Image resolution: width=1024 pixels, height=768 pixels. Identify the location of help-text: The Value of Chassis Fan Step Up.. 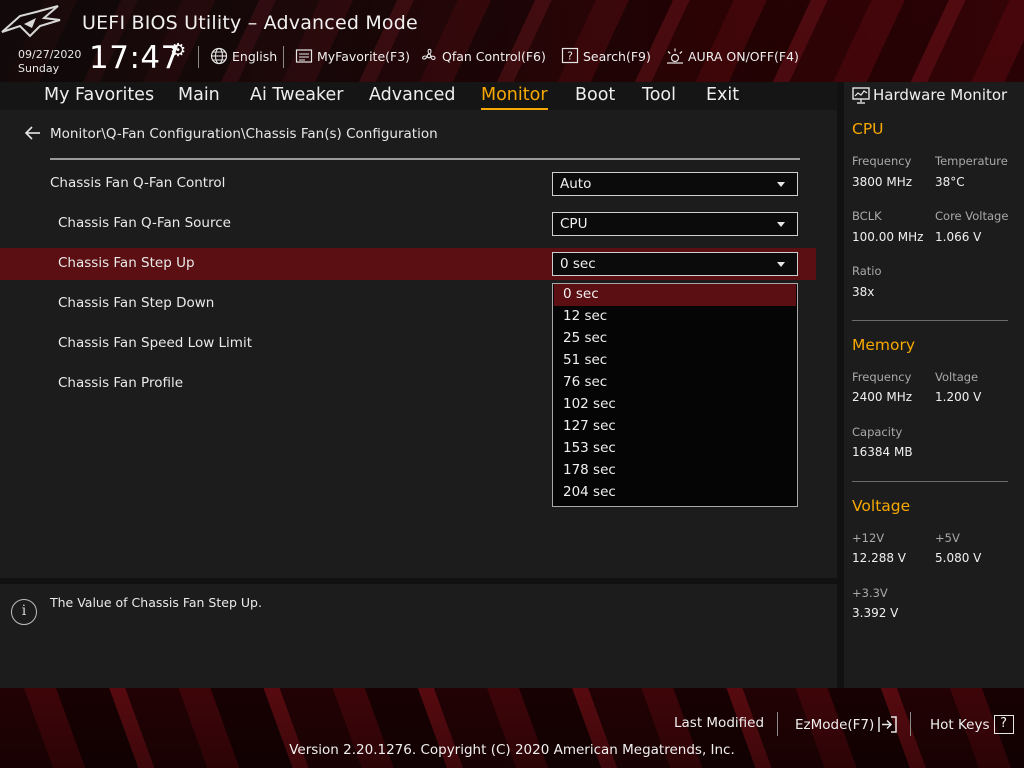
(156, 602).